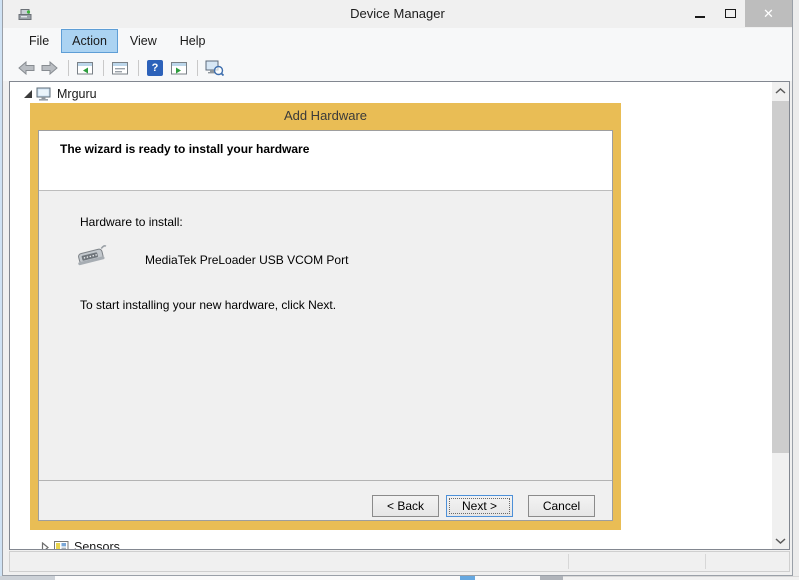 The image size is (799, 580). I want to click on chevron-up-icon, so click(780, 90).